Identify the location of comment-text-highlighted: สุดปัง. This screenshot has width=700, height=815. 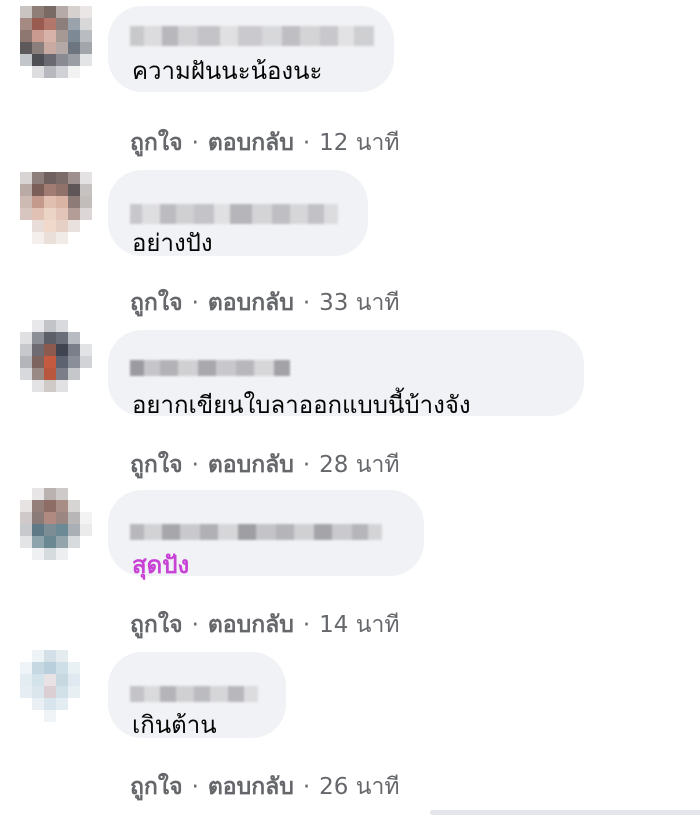
(161, 565).